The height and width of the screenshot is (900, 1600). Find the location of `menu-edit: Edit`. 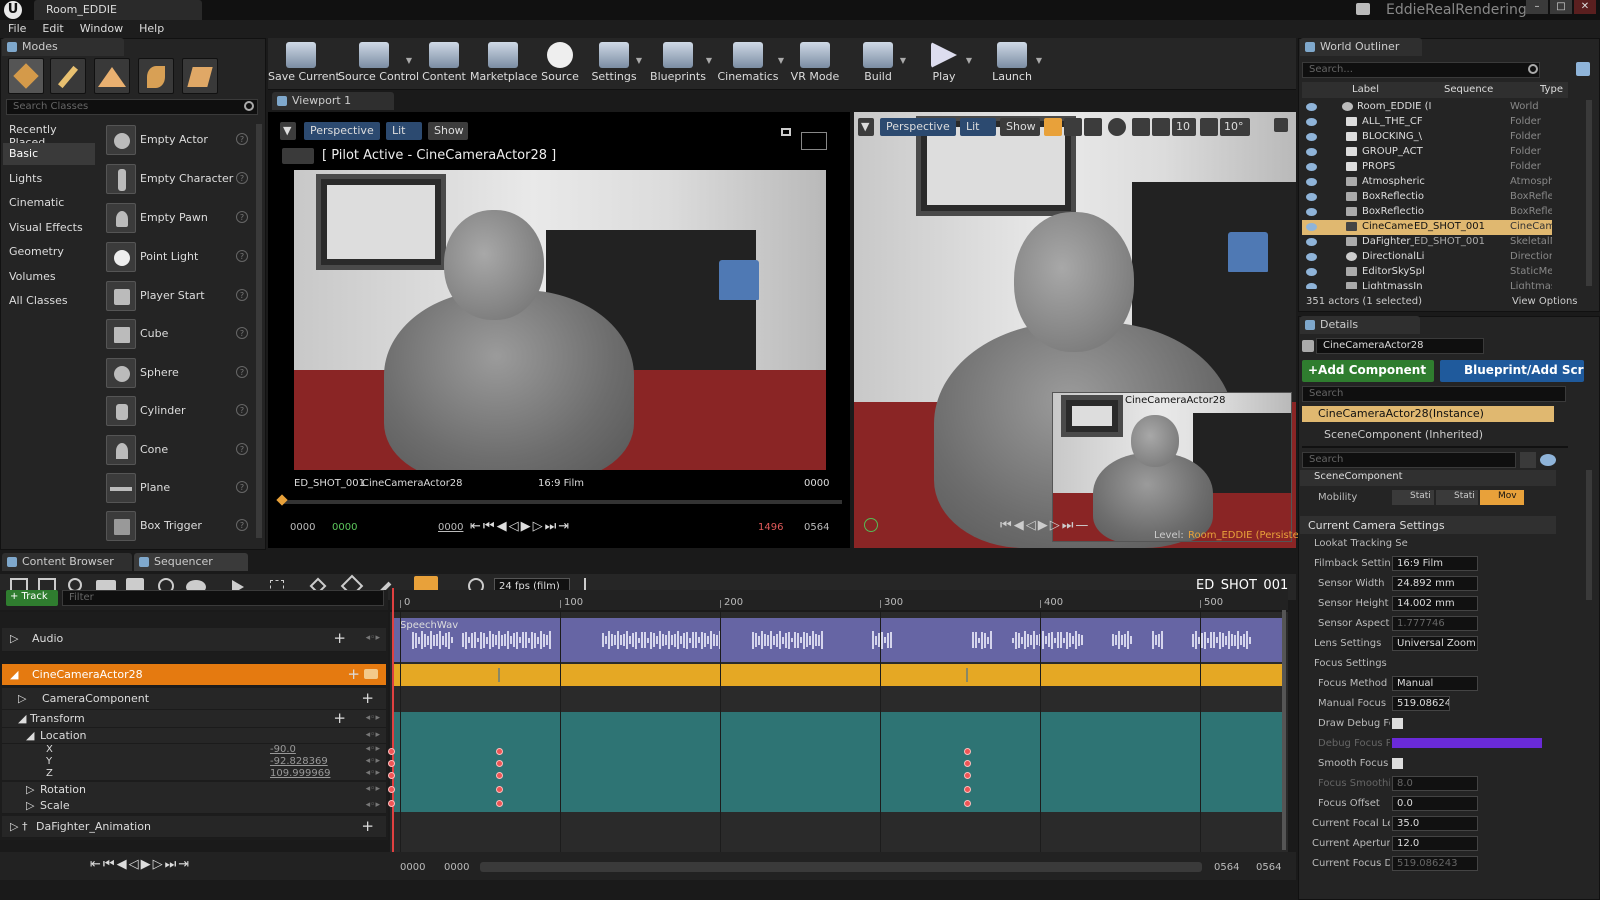

menu-edit: Edit is located at coordinates (52, 29).